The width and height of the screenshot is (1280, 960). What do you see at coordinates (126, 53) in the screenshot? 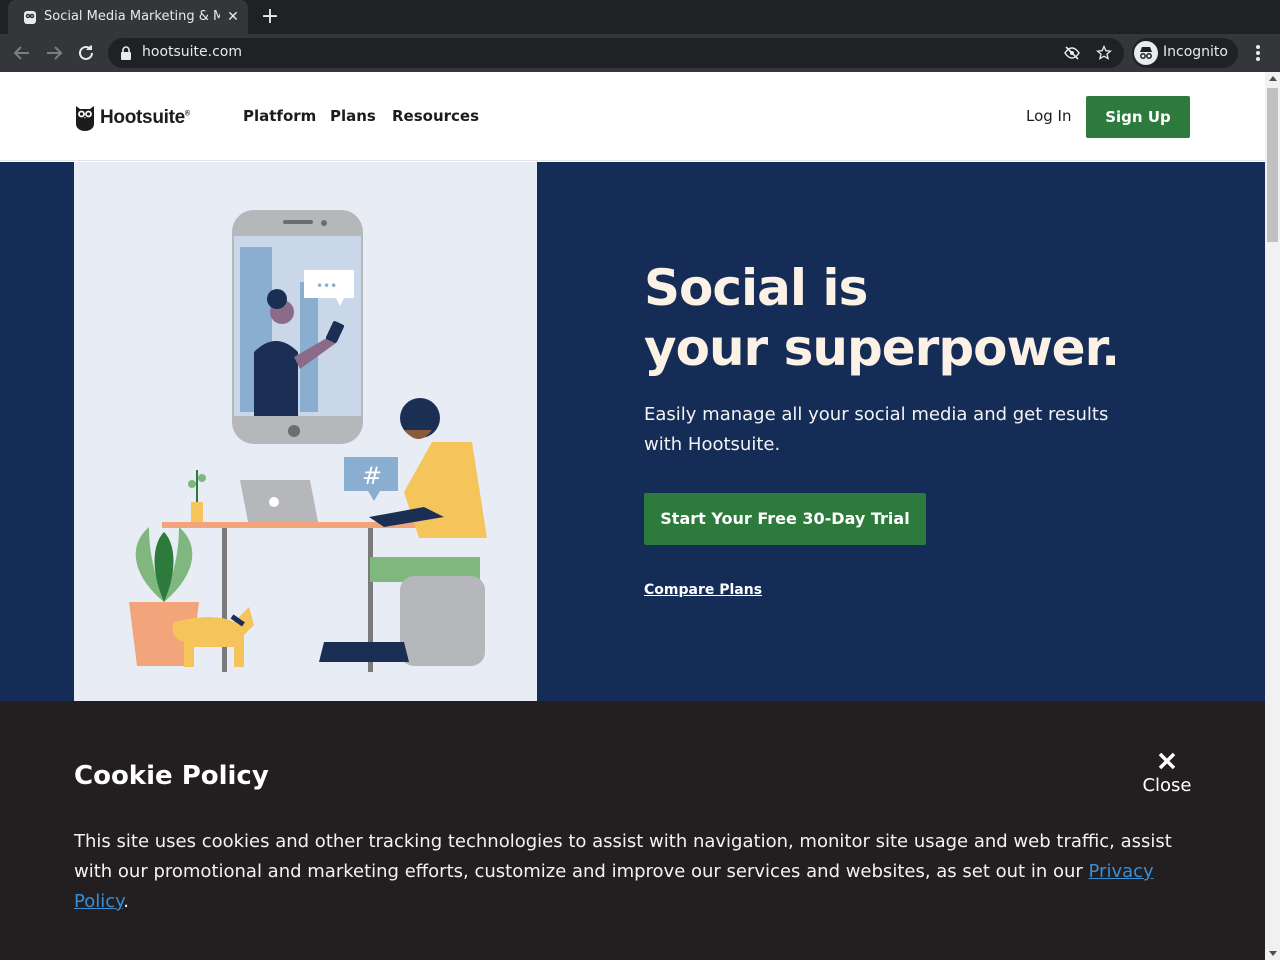
I see `lock-icon` at bounding box center [126, 53].